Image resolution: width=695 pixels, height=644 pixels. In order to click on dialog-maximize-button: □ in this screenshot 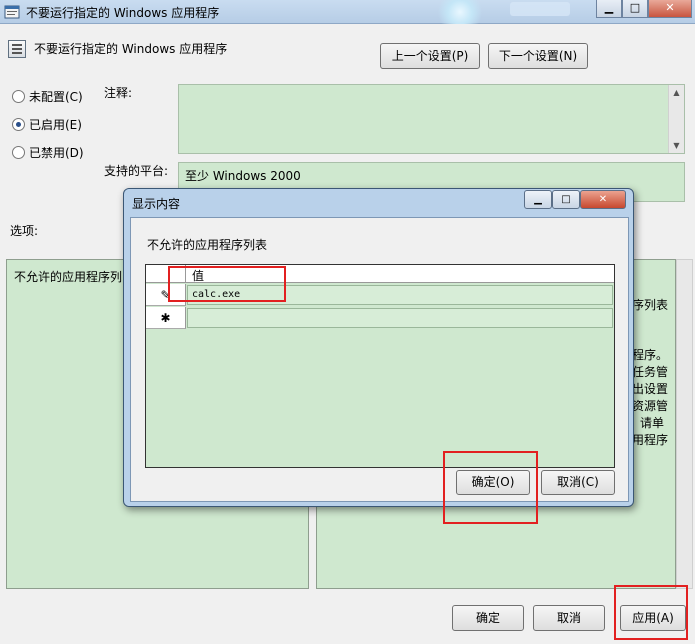, I will do `click(566, 199)`.